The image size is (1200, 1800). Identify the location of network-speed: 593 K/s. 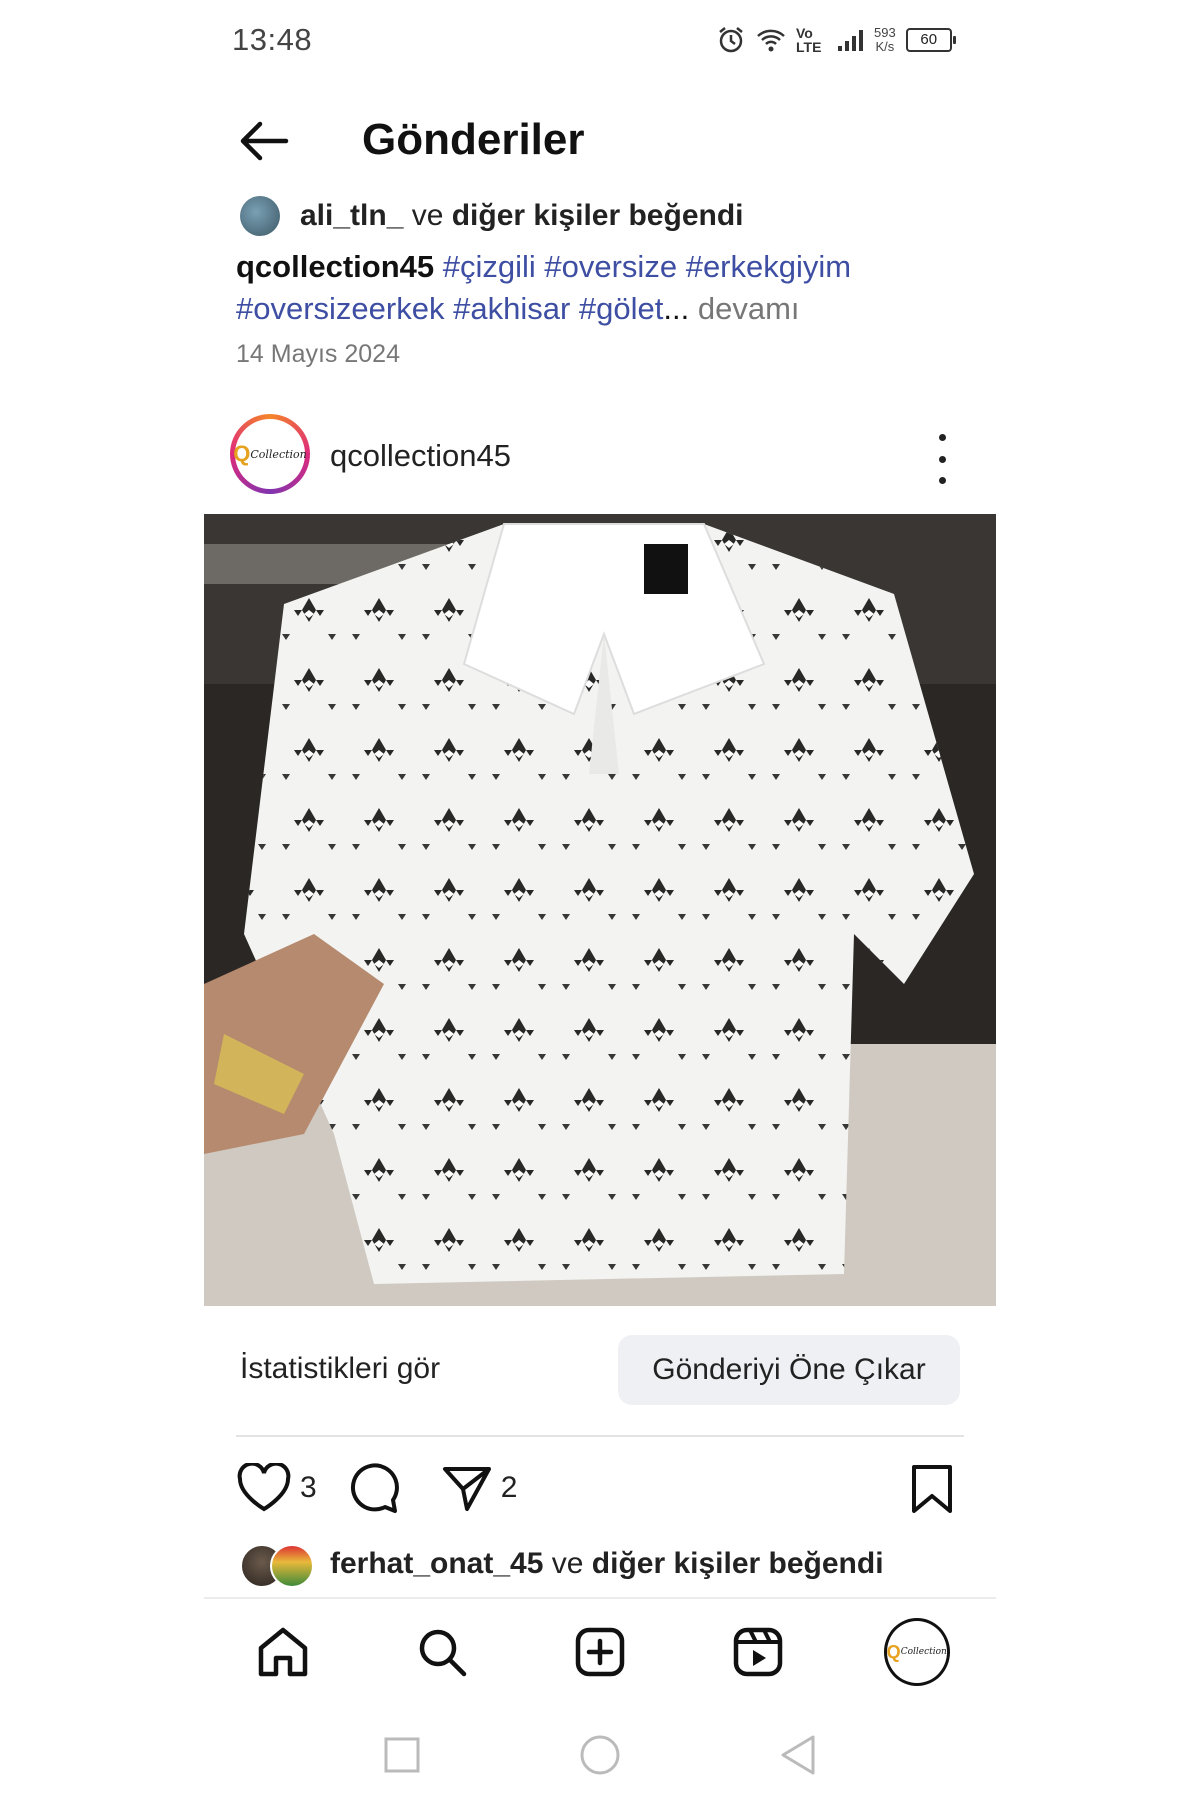
(885, 40).